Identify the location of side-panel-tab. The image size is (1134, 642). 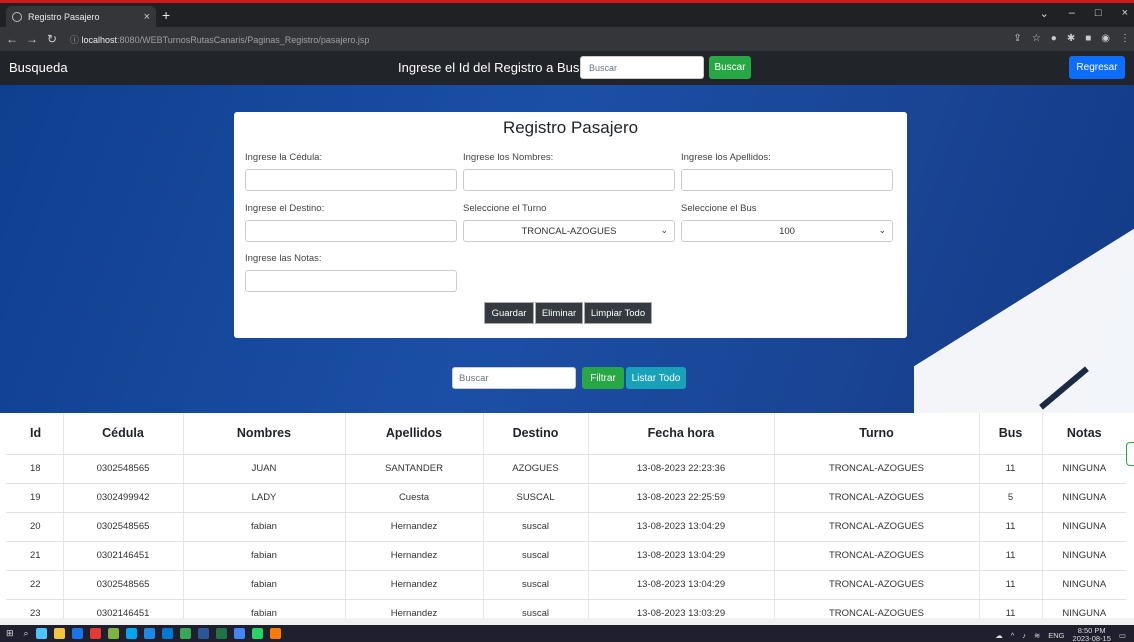
(1130, 454).